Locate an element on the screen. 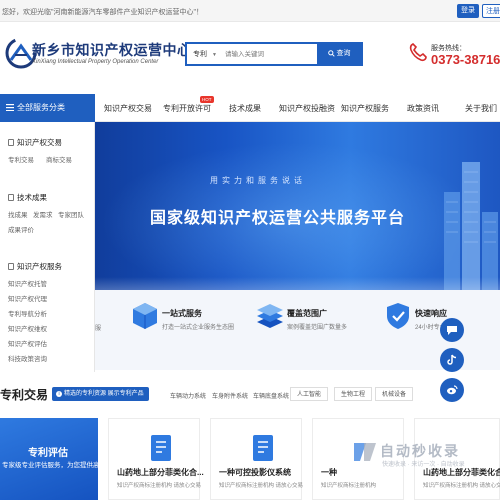 The width and height of the screenshot is (500, 500). patent-desc: 知识产权商标注册机构 is located at coordinates (349, 486).